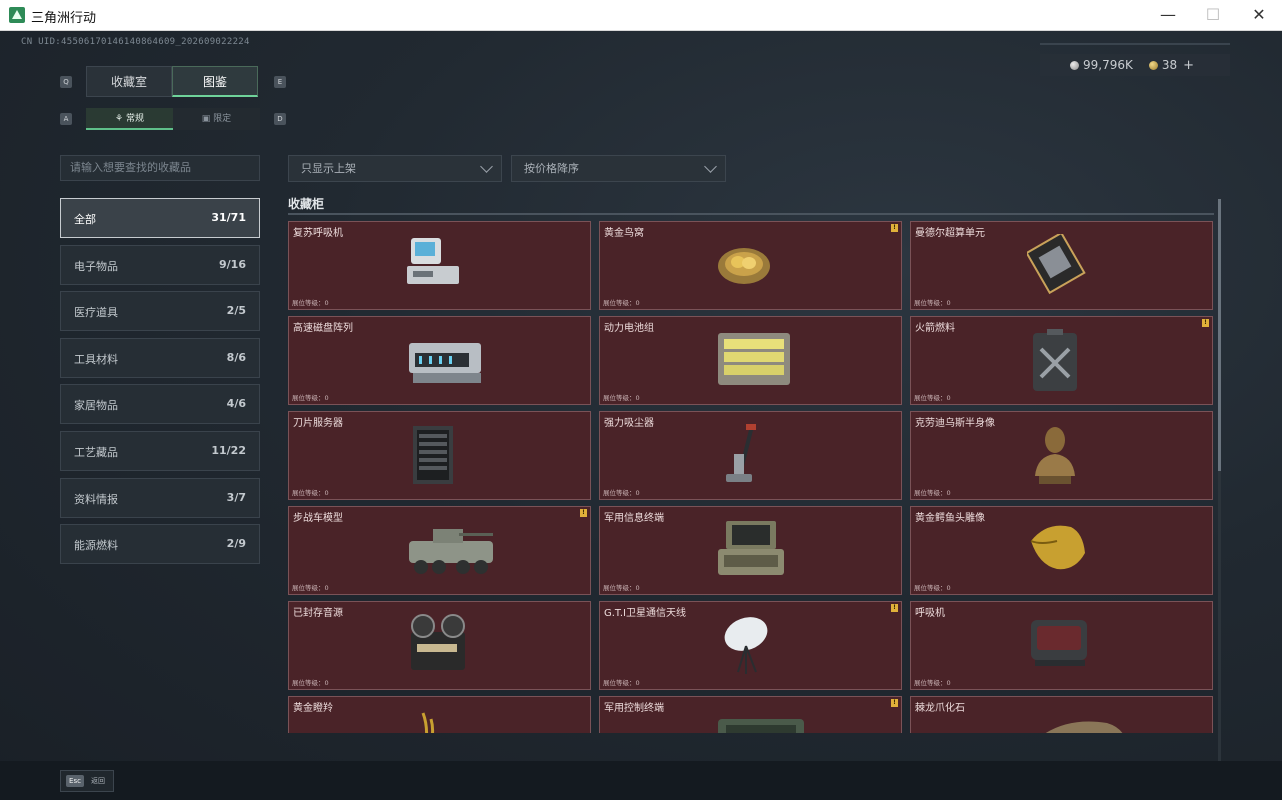 The height and width of the screenshot is (800, 1282). What do you see at coordinates (1084, 727) in the screenshot?
I see `dino-claw-fossil-icon` at bounding box center [1084, 727].